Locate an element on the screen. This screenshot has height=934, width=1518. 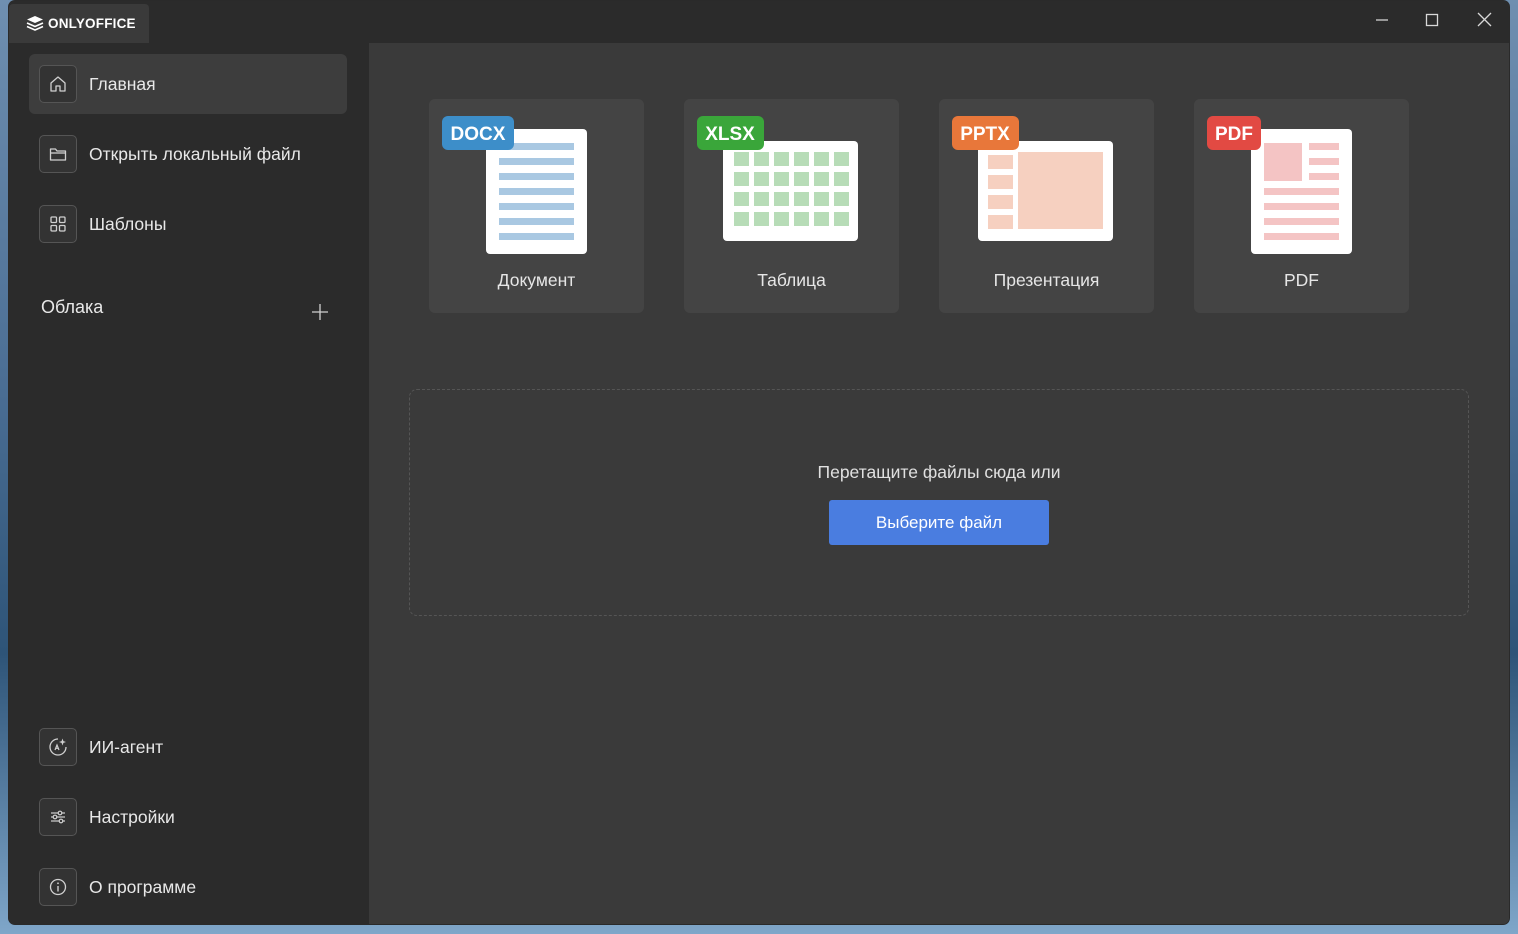
app-tab: ONLYOFFICE is located at coordinates (79, 23).